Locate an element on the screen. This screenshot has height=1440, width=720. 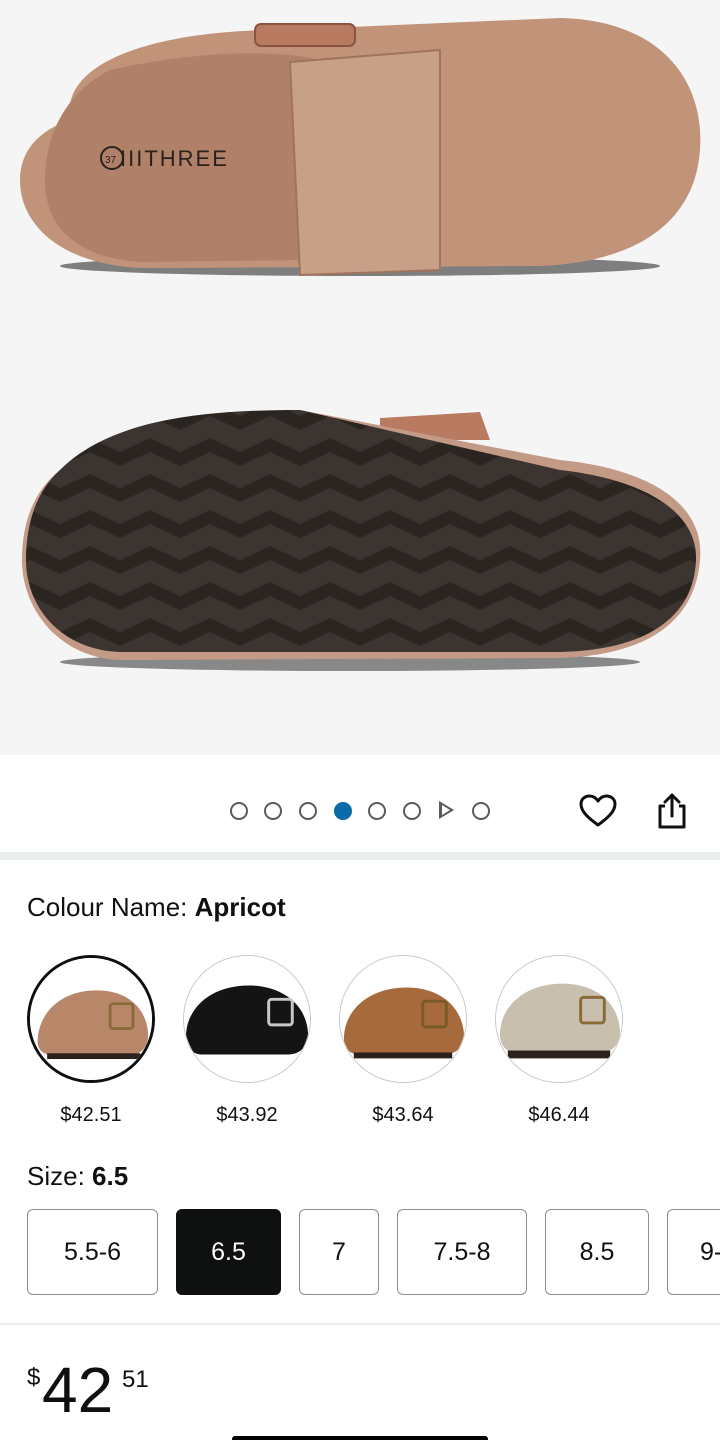
size-label: Size: 6.5 is located at coordinates (77, 1176).